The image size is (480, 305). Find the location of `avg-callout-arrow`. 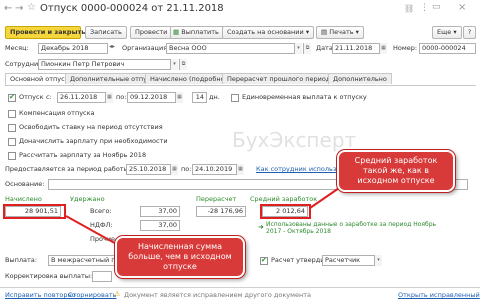

avg-callout-arrow is located at coordinates (326, 197).